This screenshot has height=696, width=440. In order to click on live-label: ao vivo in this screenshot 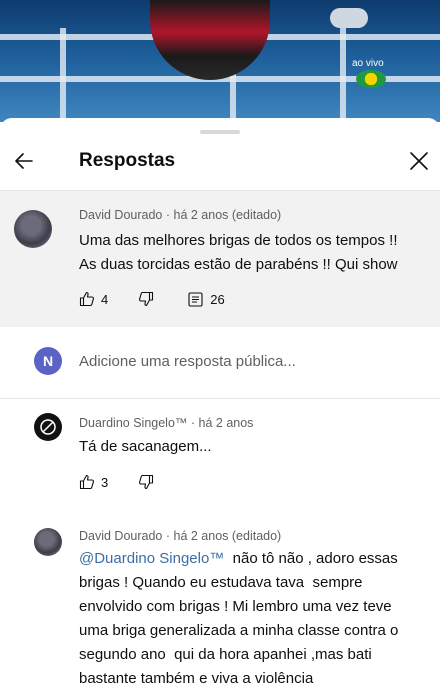, I will do `click(368, 63)`.